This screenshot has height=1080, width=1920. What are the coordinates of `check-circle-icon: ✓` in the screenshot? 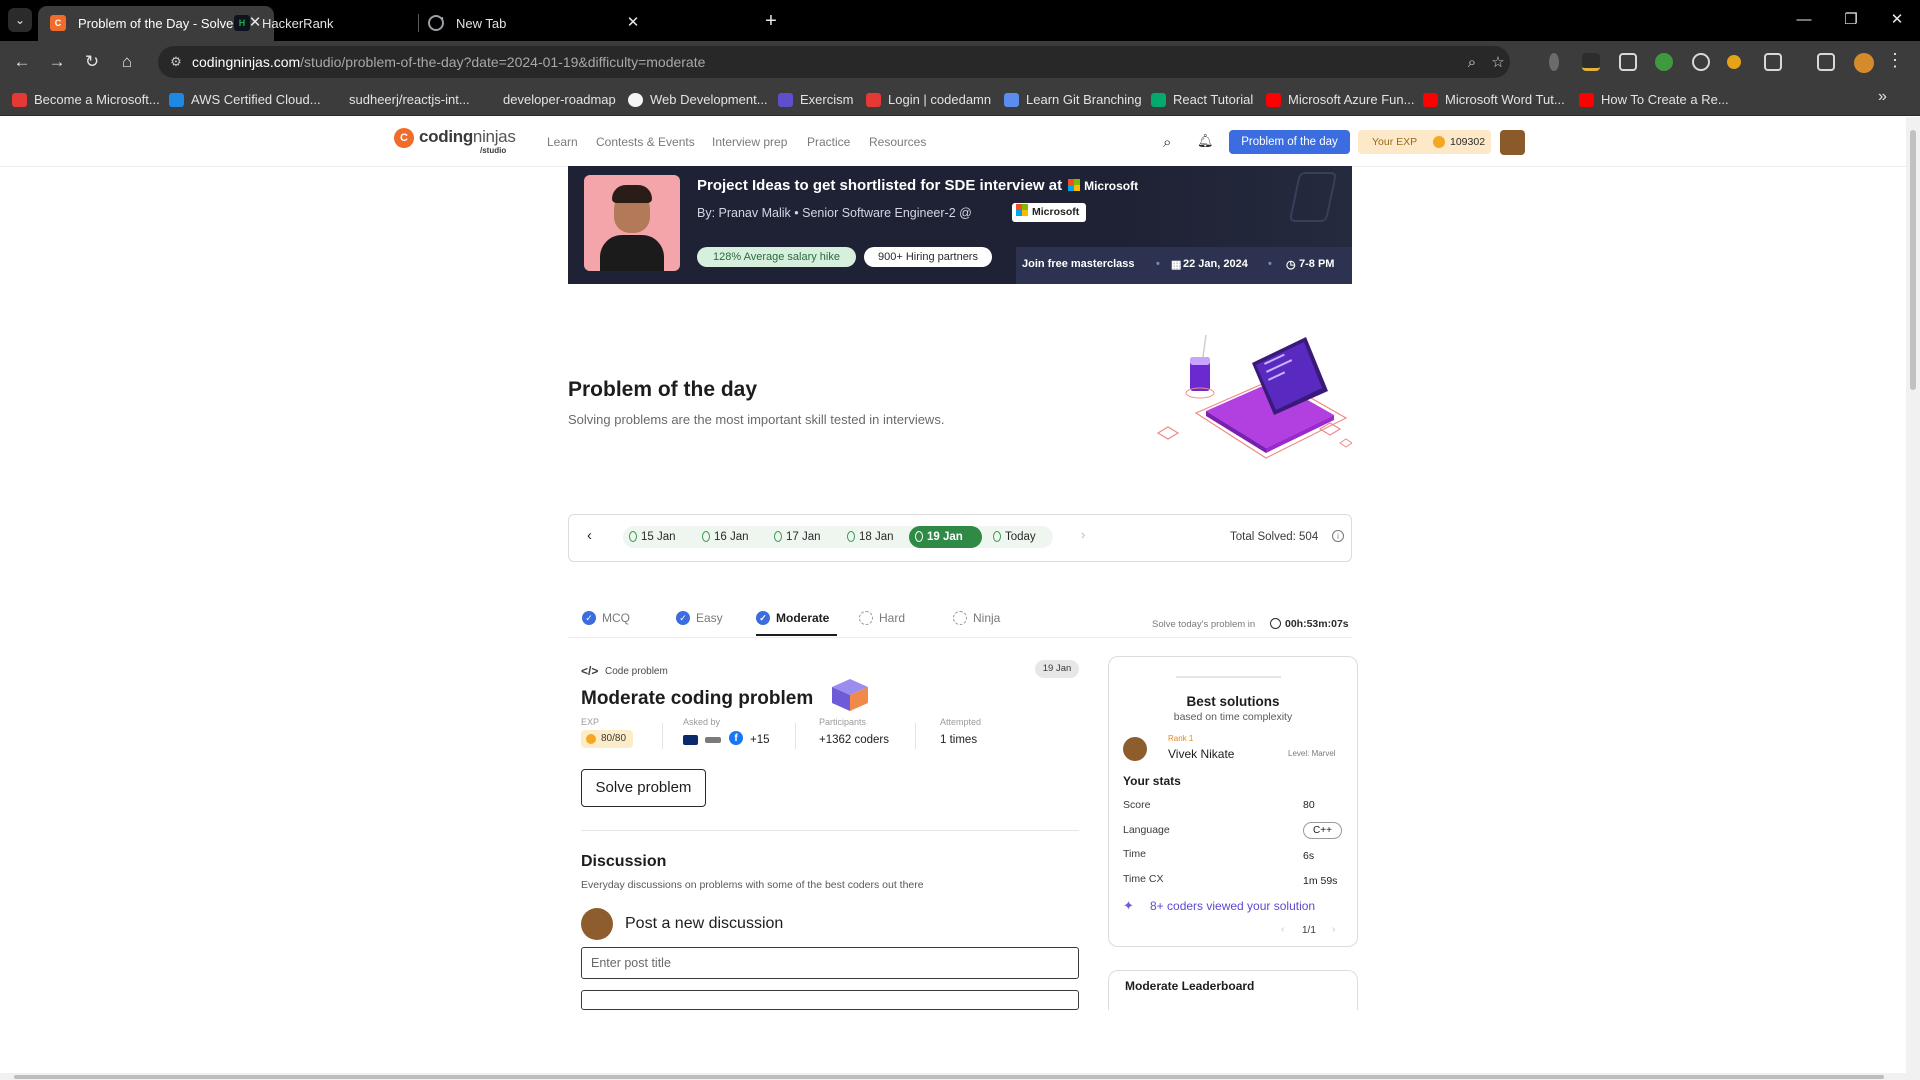 It's located at (683, 618).